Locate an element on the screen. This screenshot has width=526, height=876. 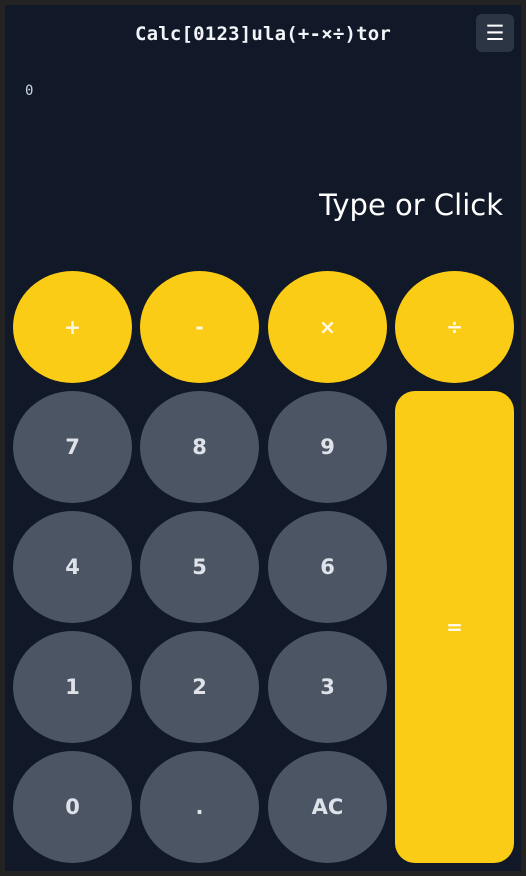
digit-9-button: 9 is located at coordinates (327, 447).